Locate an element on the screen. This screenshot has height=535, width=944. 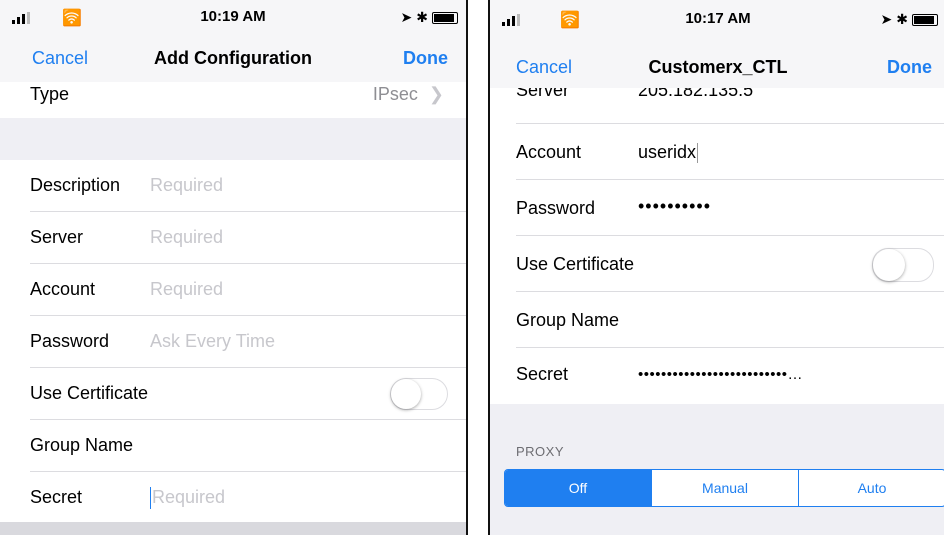
description-label: Description is located at coordinates (75, 185).